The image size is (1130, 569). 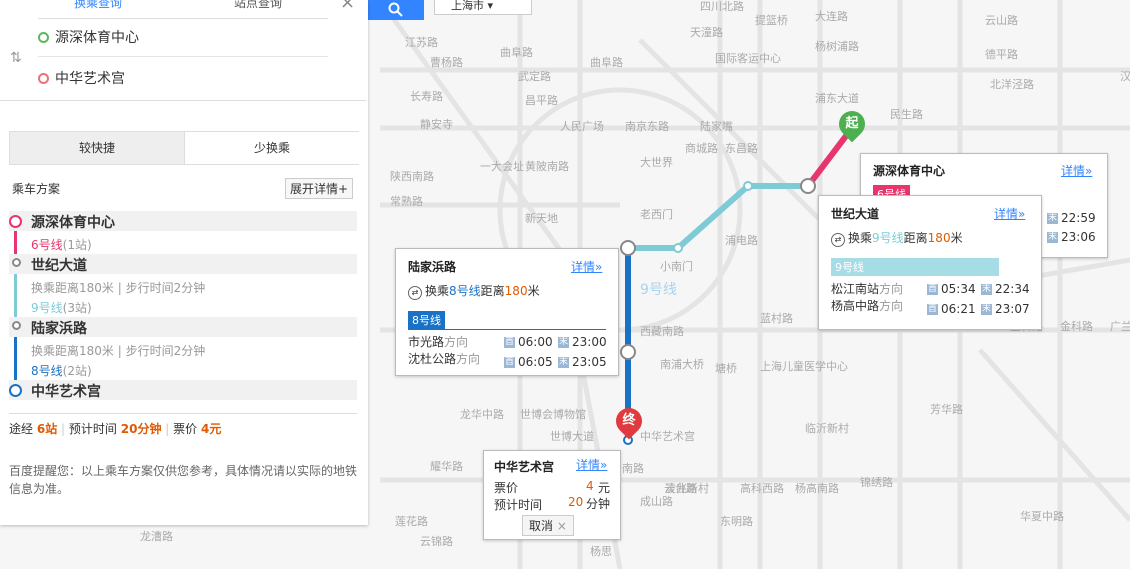 I want to click on start-stop-icon, so click(x=15, y=221).